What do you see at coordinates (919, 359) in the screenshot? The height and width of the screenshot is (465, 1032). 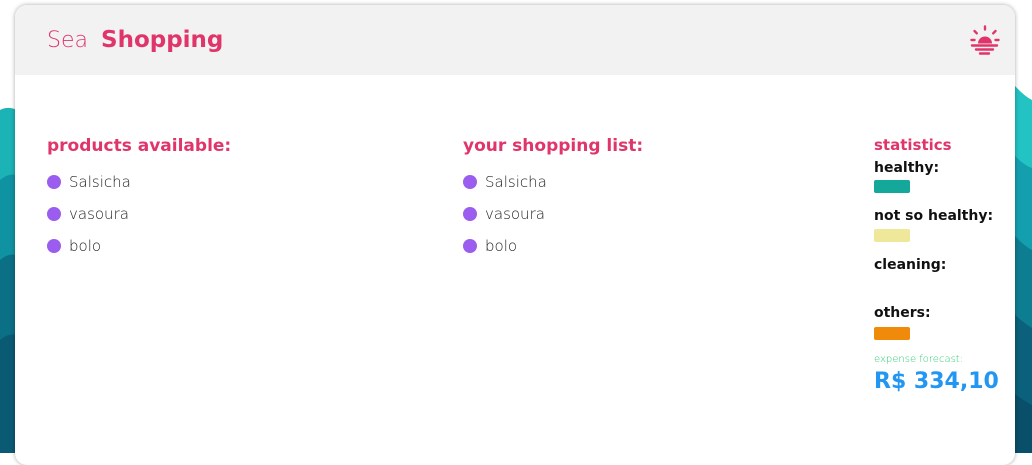 I see `expense-forecast-label: expense forecast:` at bounding box center [919, 359].